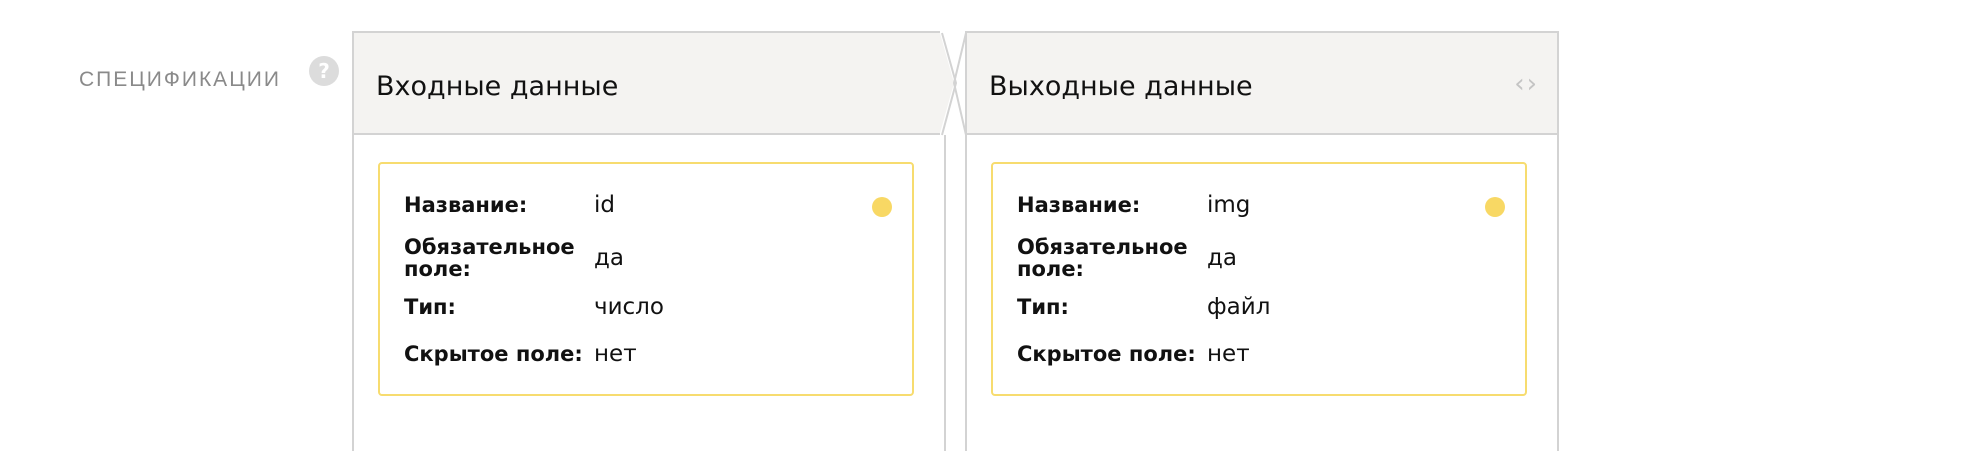 The width and height of the screenshot is (1982, 451). Describe the element at coordinates (1229, 205) in the screenshot. I see `field-name-value: img` at that location.